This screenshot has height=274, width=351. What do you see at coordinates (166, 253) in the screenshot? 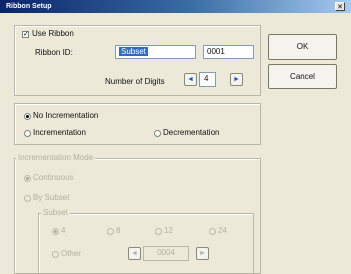
I see `subset-other-input: 0004` at bounding box center [166, 253].